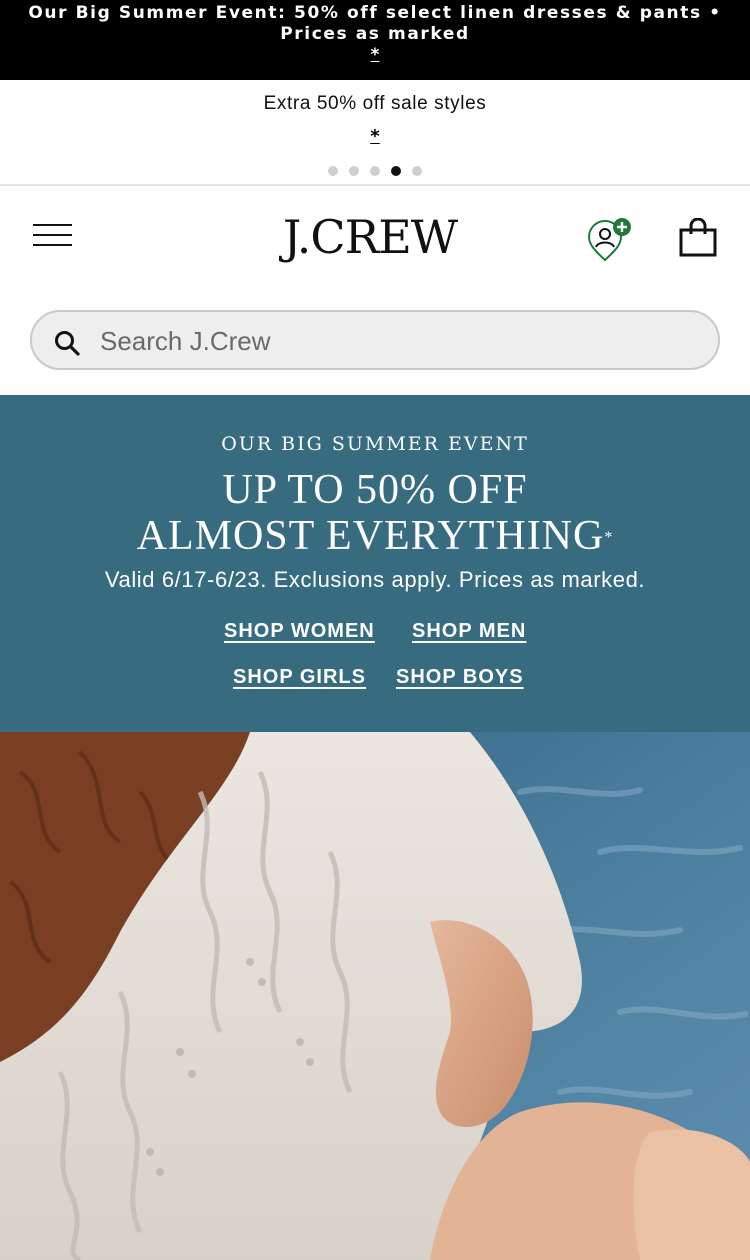  I want to click on site-logo: J.CREW, so click(370, 237).